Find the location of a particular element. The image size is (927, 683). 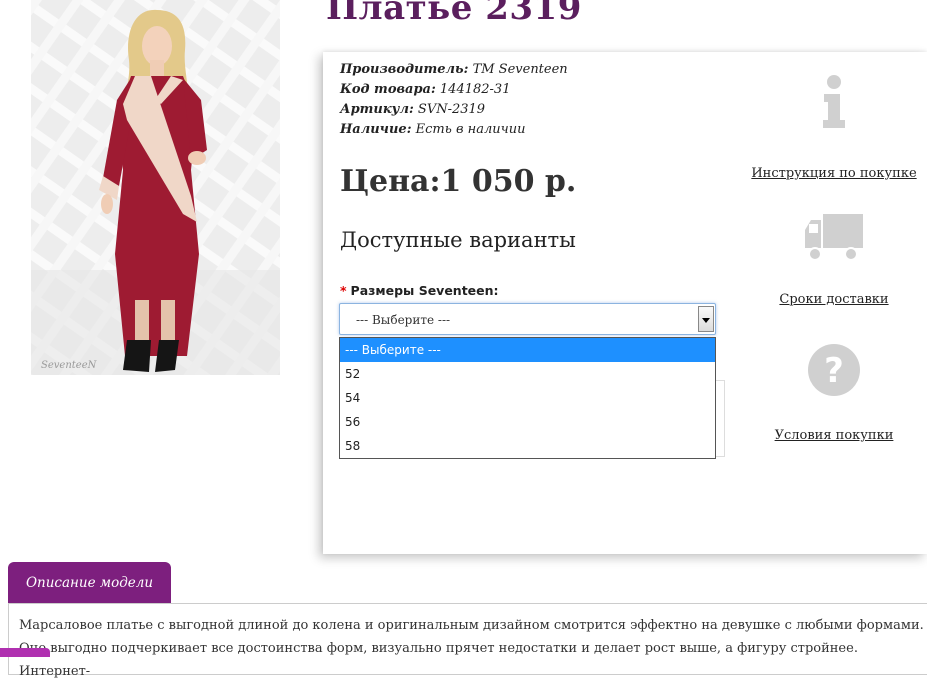

chevron-down-icon is located at coordinates (706, 319).